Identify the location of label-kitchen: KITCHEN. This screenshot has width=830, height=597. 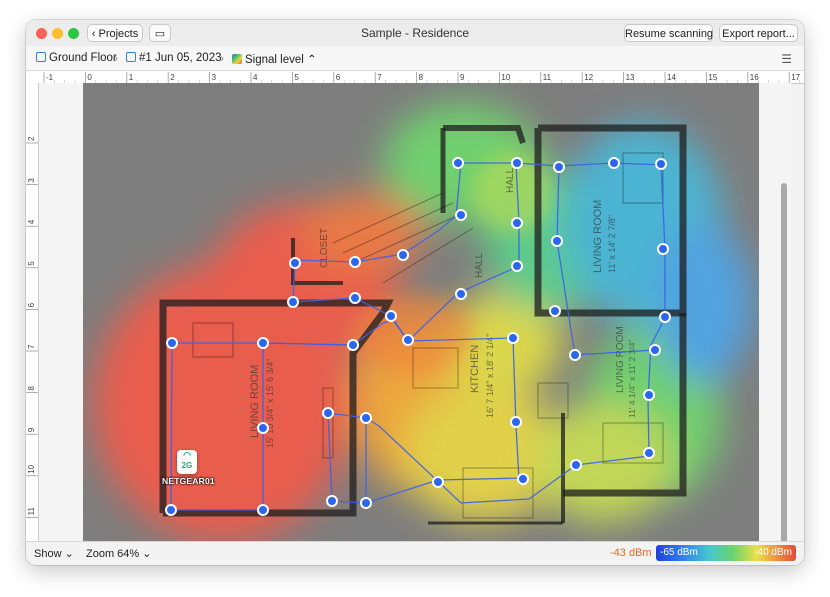
(475, 369).